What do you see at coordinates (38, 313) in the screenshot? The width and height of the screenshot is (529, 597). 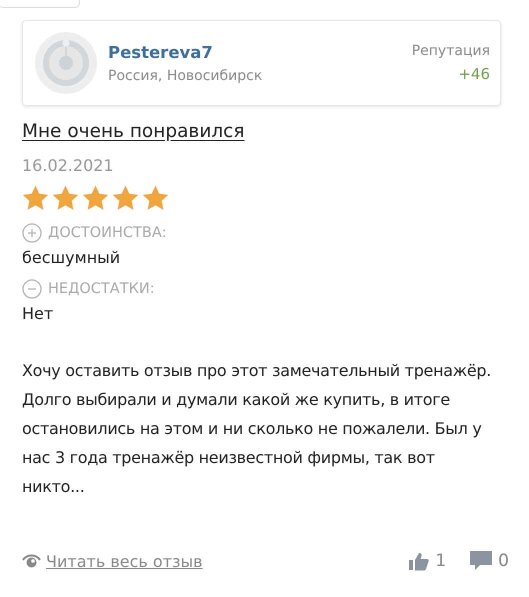 I see `cons-text: Нет` at bounding box center [38, 313].